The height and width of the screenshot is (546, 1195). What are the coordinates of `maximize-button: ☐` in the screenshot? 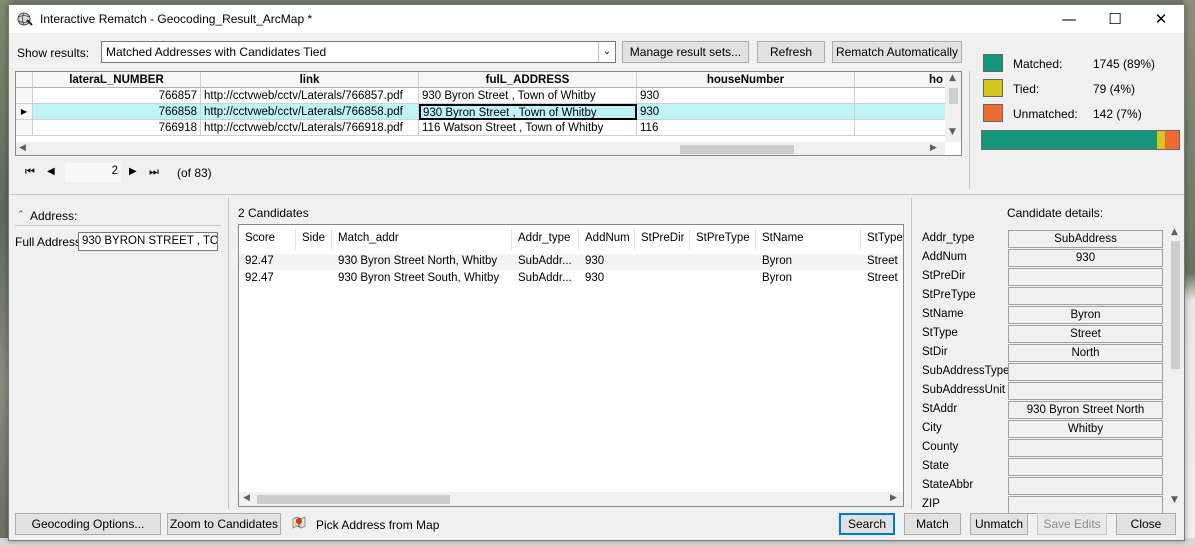 It's located at (1115, 19).